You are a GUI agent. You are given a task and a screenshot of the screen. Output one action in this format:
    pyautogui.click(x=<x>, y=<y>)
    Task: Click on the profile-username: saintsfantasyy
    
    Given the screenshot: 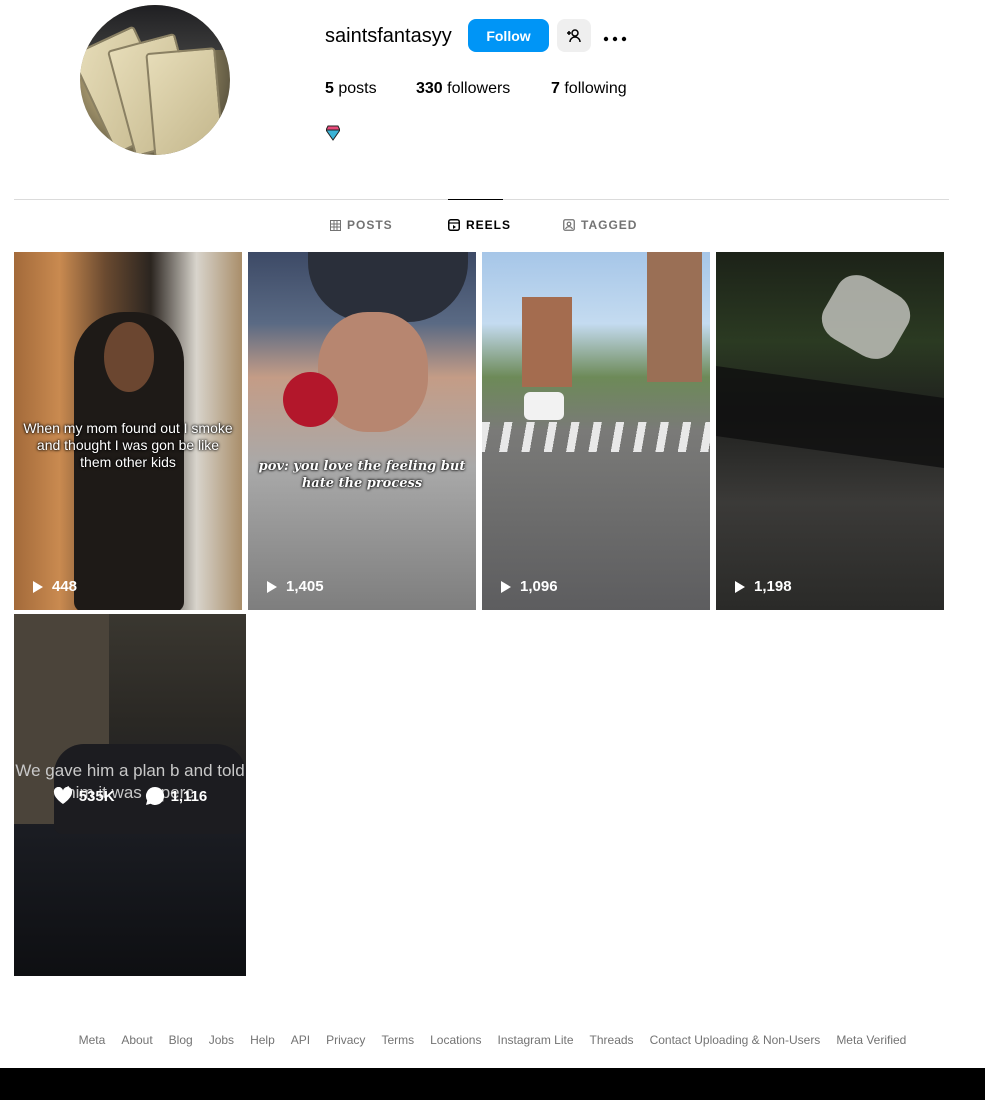 What is the action you would take?
    pyautogui.click(x=388, y=36)
    